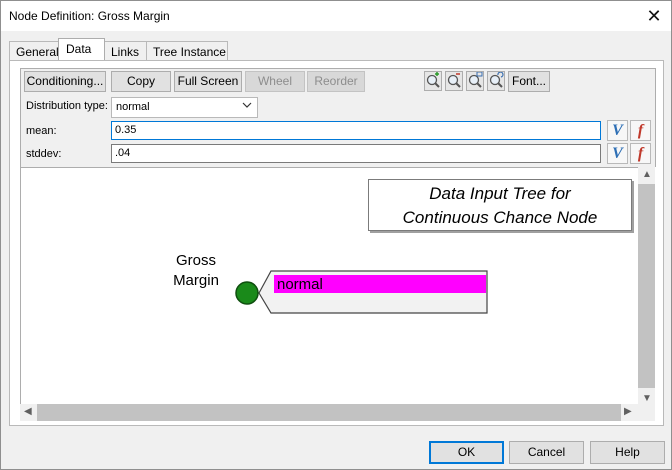 The image size is (672, 470). I want to click on info-line-1: Data Input Tree for, so click(500, 193).